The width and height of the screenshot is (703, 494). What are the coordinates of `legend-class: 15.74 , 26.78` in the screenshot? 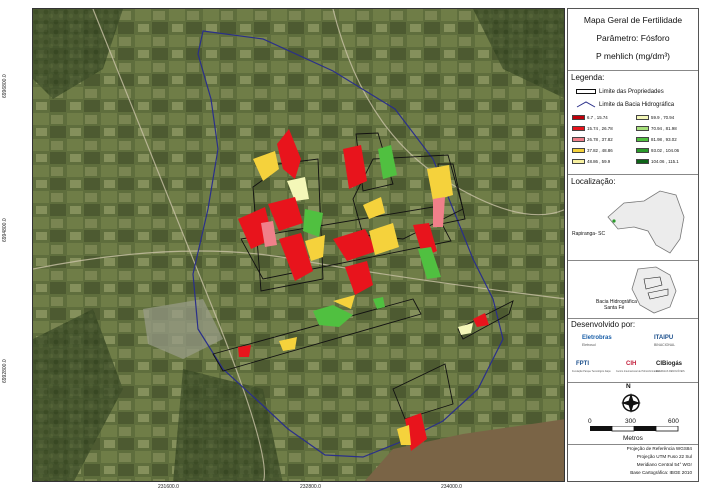 It's located at (592, 129).